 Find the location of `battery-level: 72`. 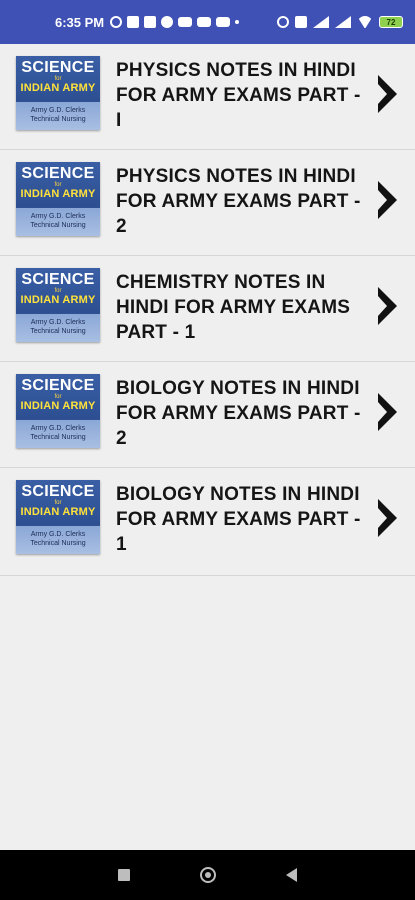

battery-level: 72 is located at coordinates (391, 22).